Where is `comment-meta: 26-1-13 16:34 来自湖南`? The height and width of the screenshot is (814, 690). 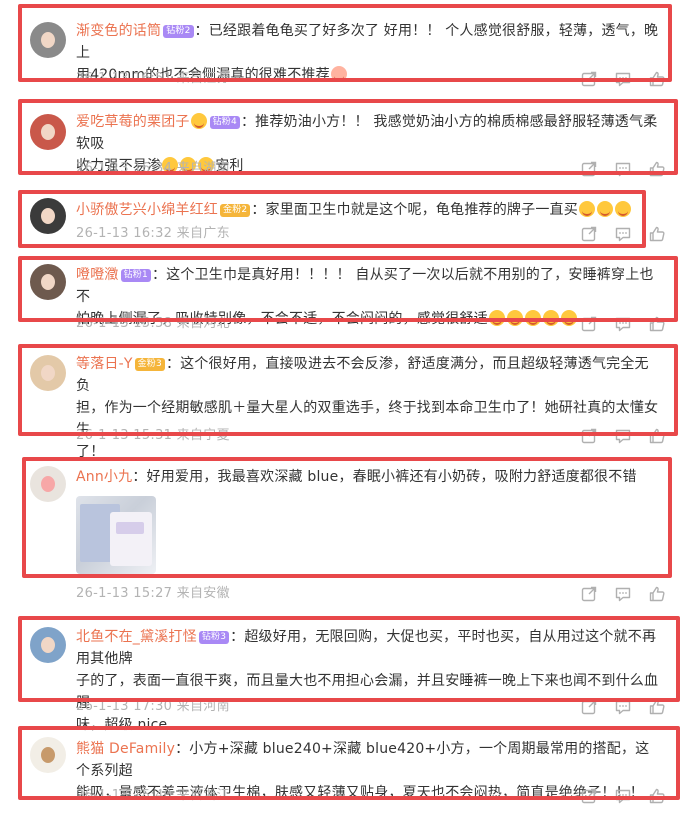 comment-meta: 26-1-13 16:34 来自湖南 is located at coordinates (153, 168).